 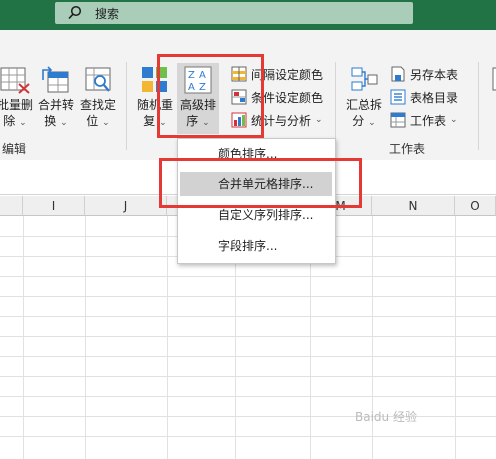 I want to click on batch-delete-button: 批量删 除 ⌄, so click(x=17, y=98).